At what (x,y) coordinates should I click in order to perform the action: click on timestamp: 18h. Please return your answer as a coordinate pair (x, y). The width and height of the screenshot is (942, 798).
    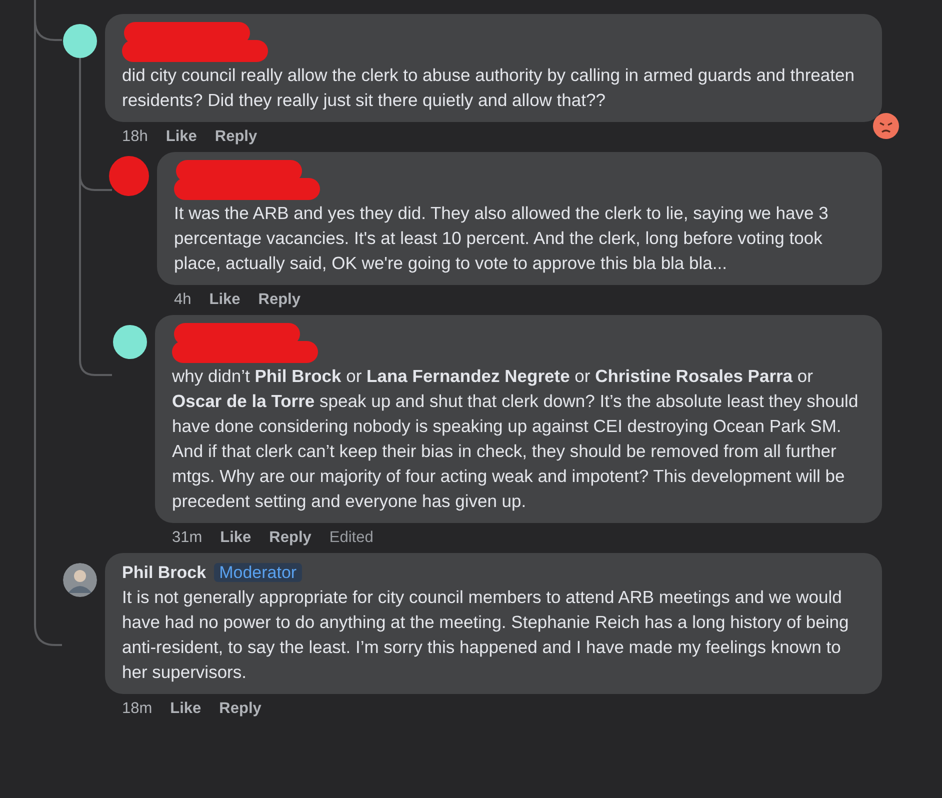
    Looking at the image, I should click on (135, 137).